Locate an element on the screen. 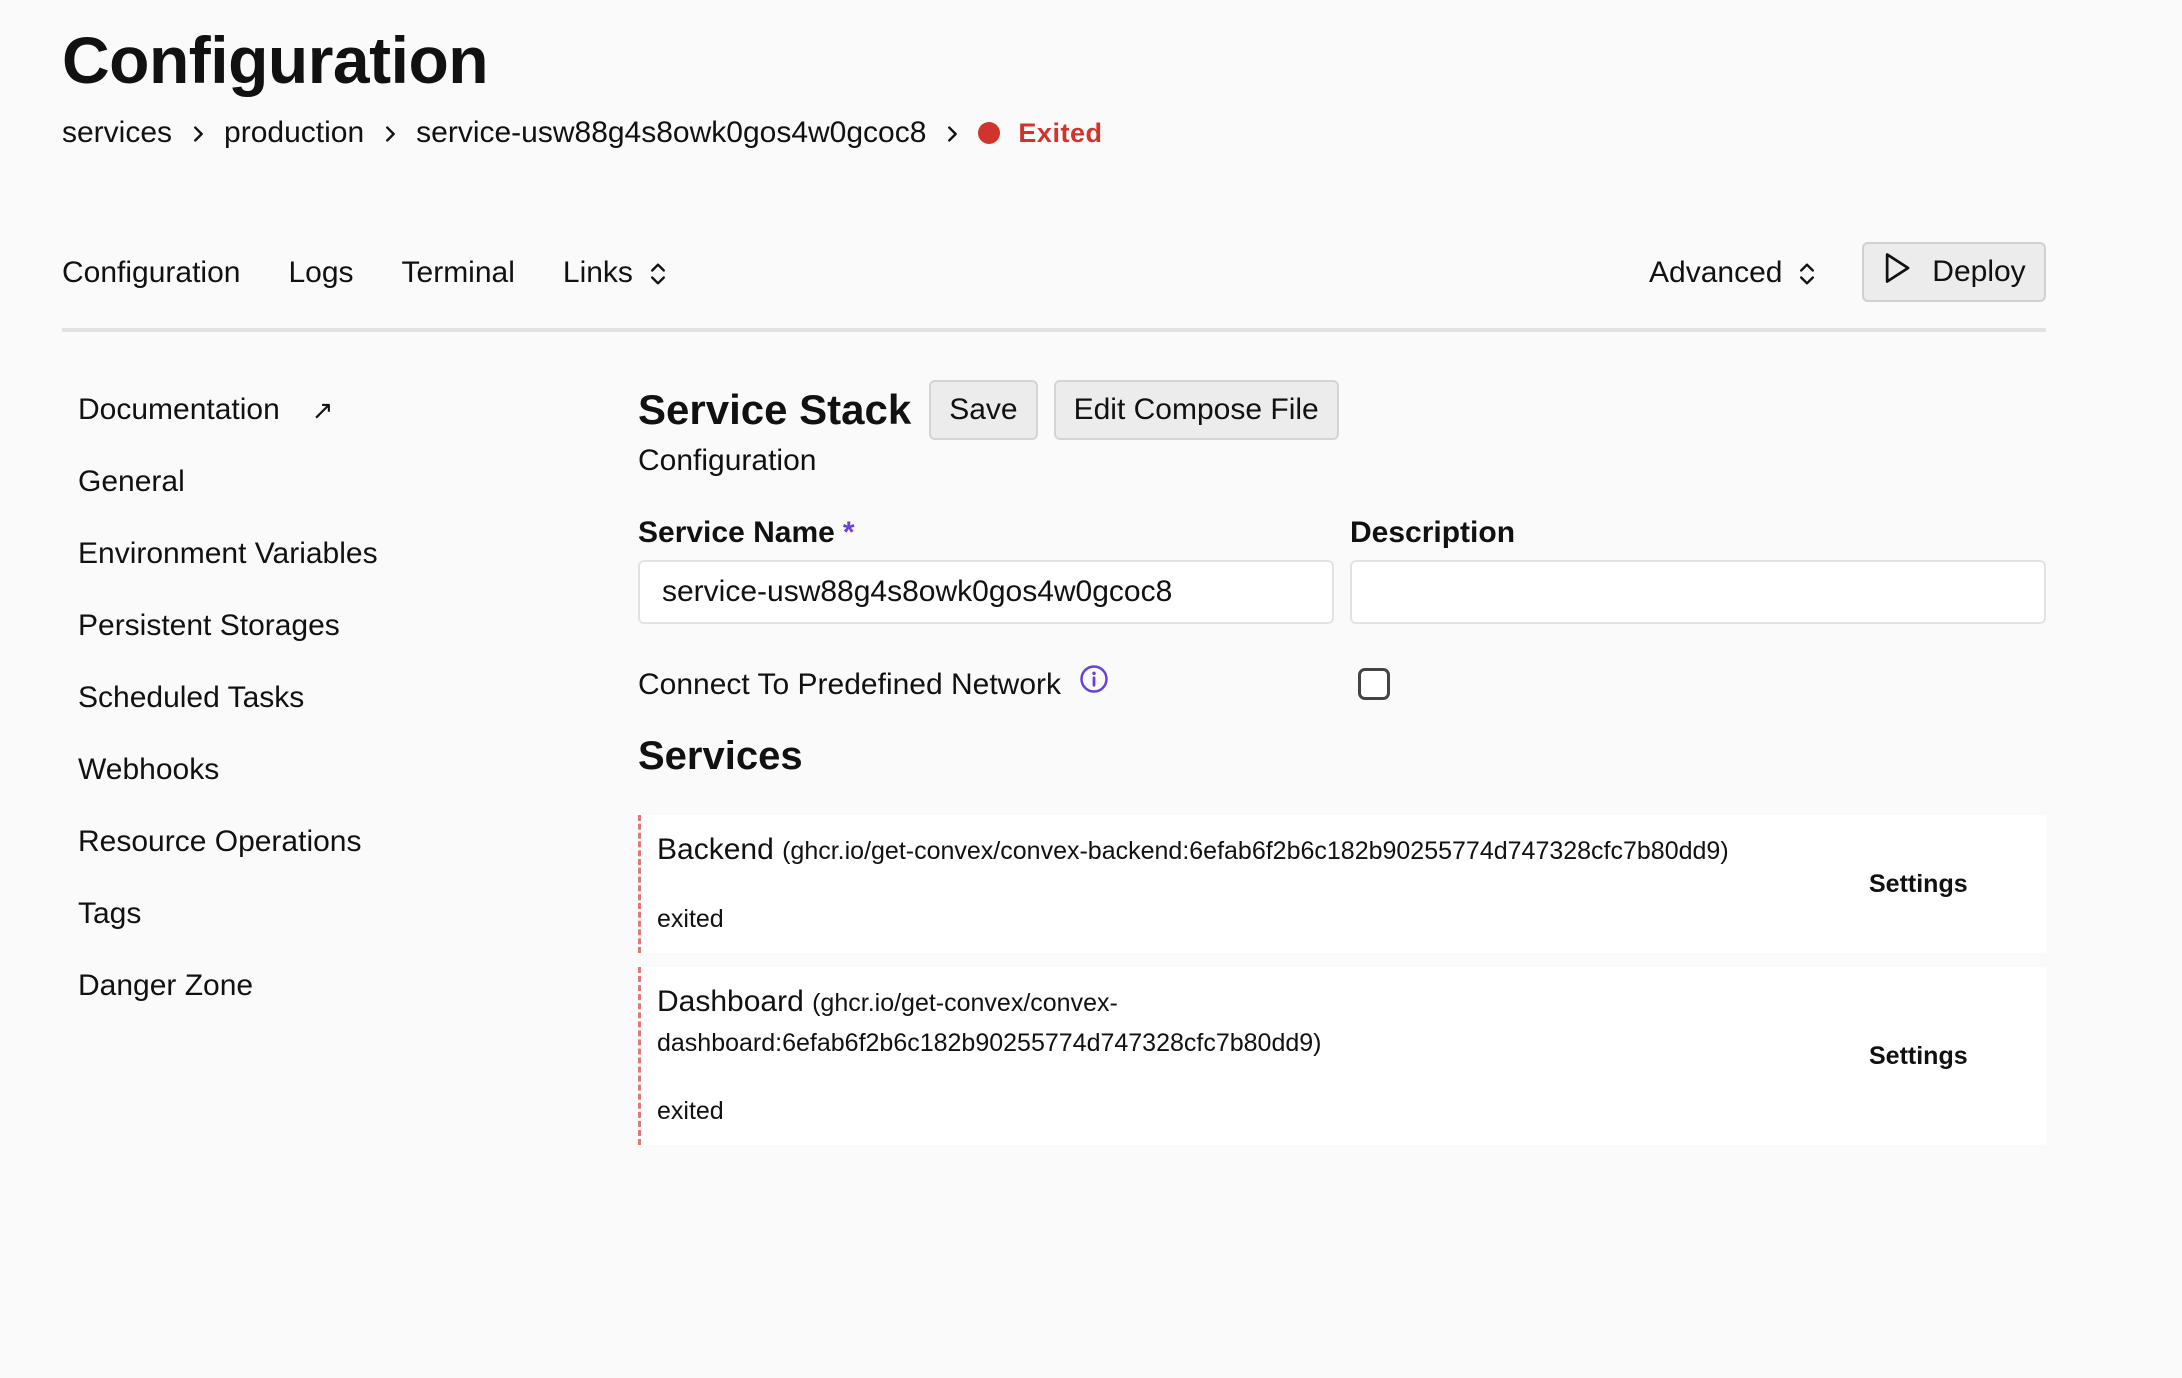 The width and height of the screenshot is (2182, 1378). section-subtitle: Configuration is located at coordinates (727, 460).